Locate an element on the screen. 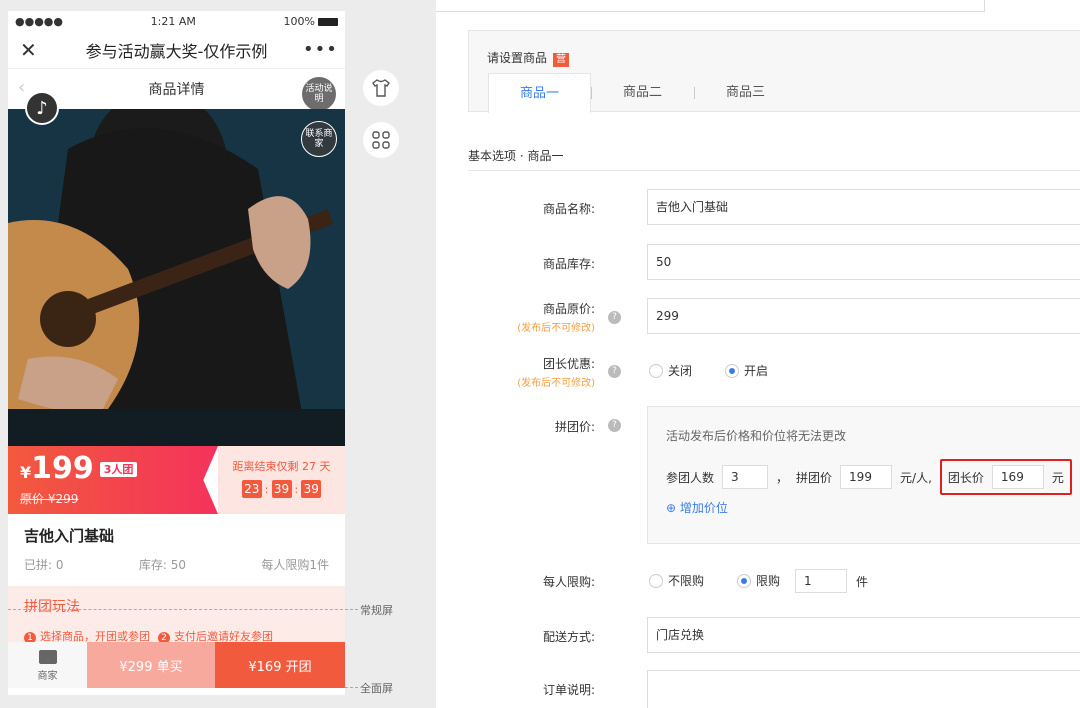 Image resolution: width=1080 pixels, height=708 pixels. original-price-label: 商品原价: (发布后不可修改) is located at coordinates (556, 318).